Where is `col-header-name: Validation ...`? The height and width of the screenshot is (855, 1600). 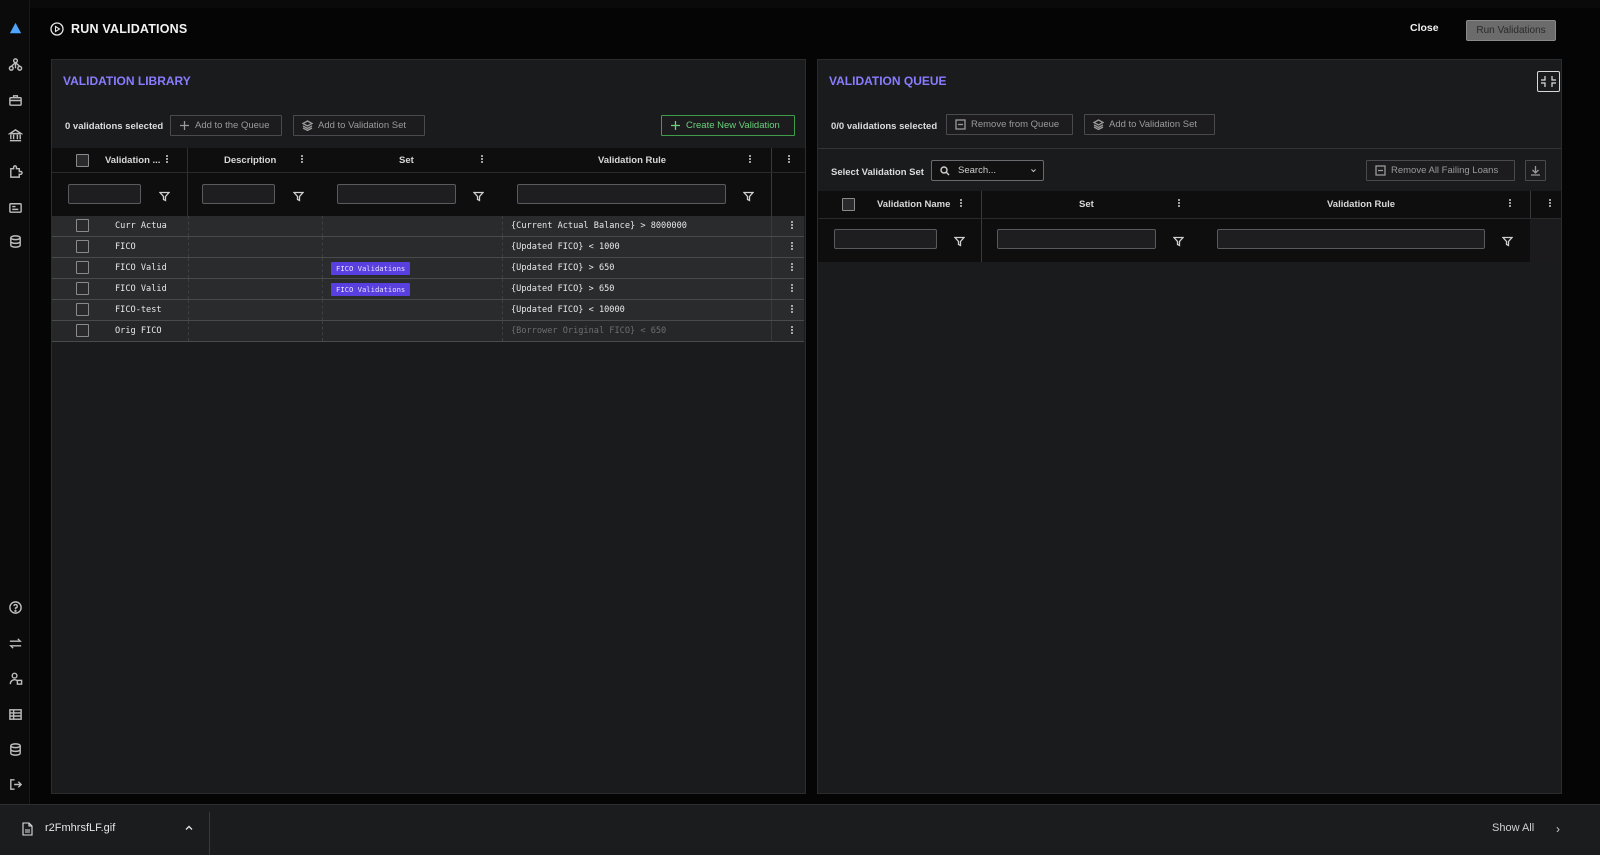 col-header-name: Validation ... is located at coordinates (132, 160).